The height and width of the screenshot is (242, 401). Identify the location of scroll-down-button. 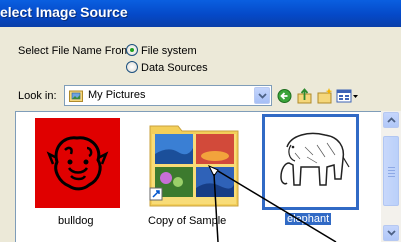
(391, 233).